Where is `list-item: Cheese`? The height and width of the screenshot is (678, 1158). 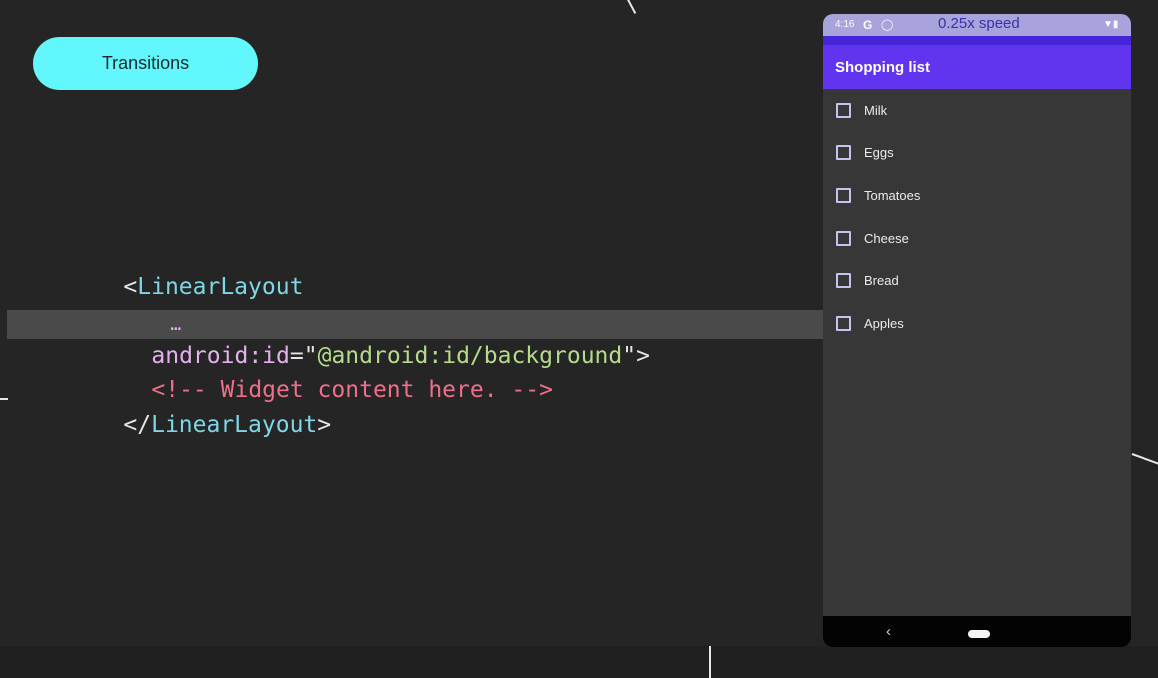
list-item: Cheese is located at coordinates (977, 238).